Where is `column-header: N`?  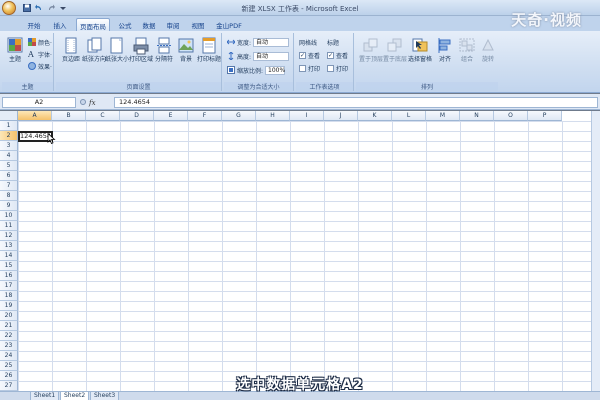 column-header: N is located at coordinates (477, 116).